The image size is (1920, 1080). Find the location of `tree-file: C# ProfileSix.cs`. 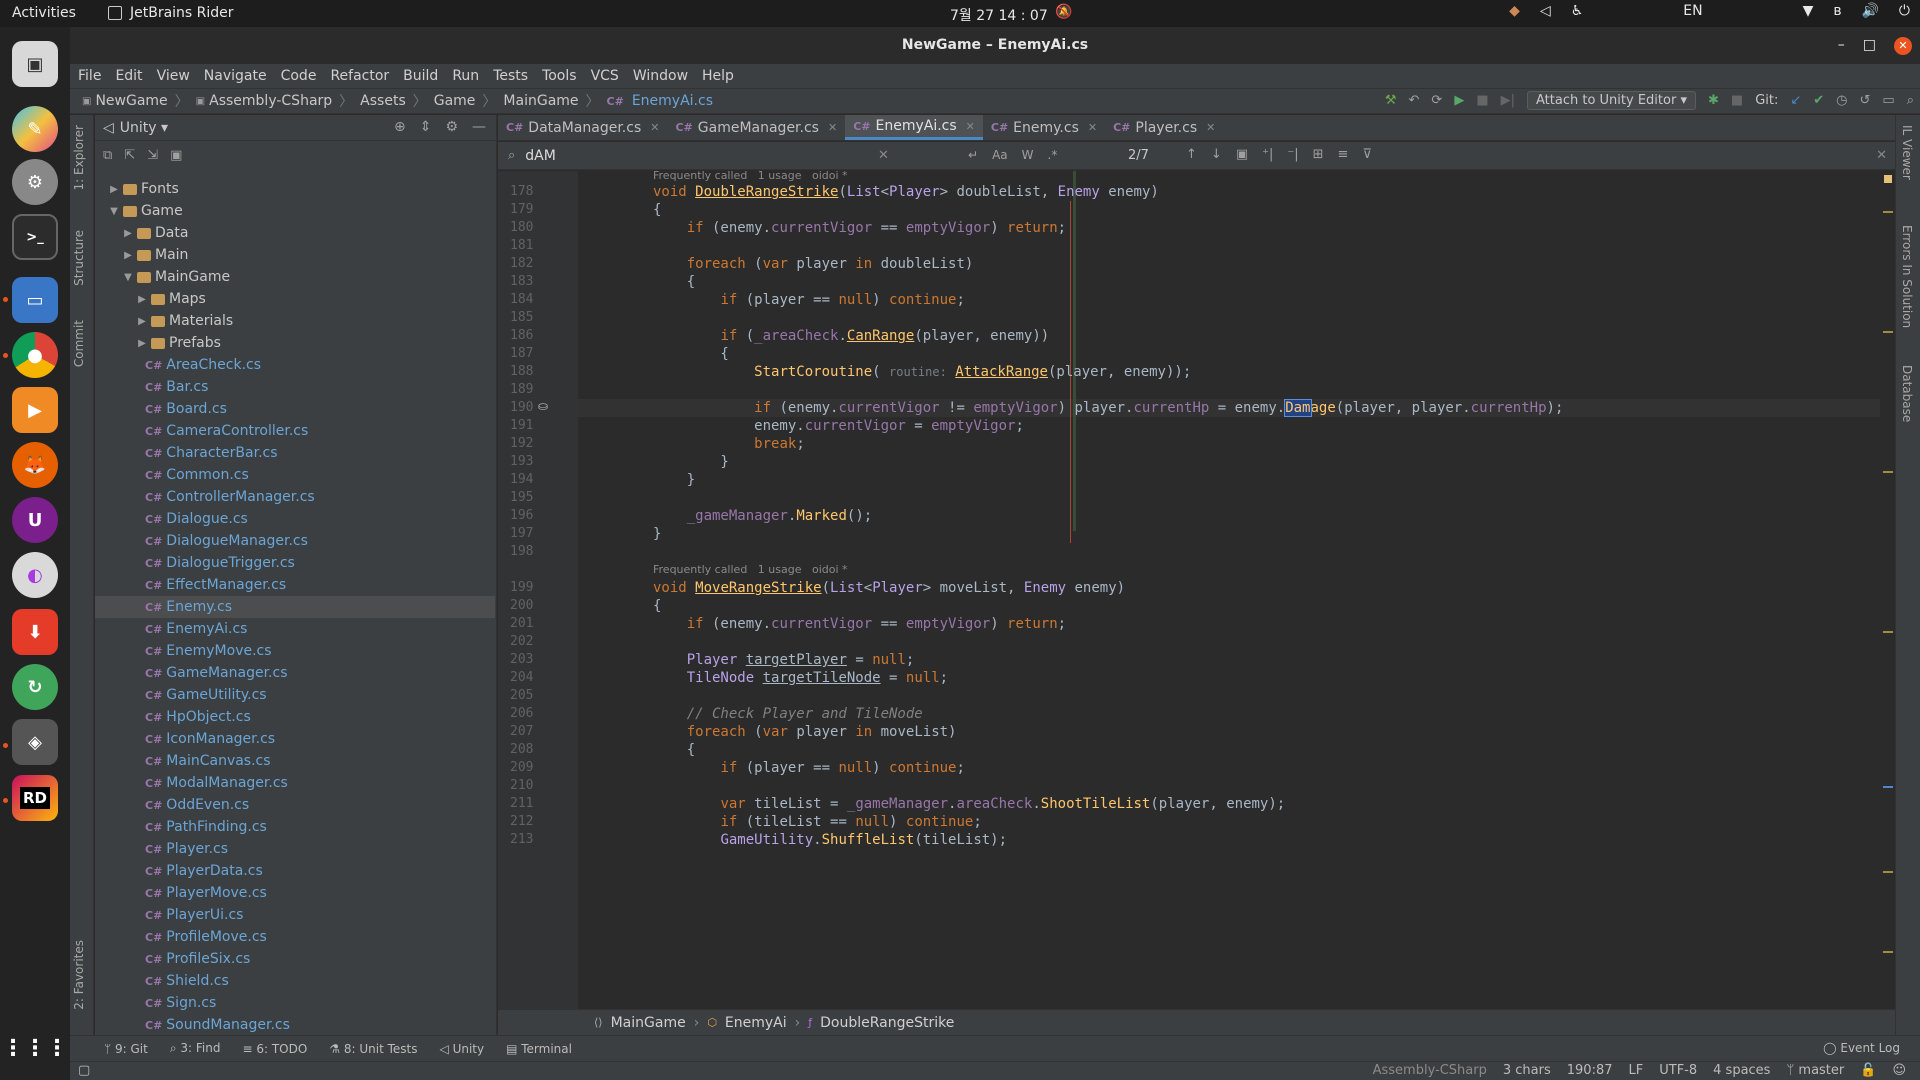

tree-file: C# ProfileSix.cs is located at coordinates (295, 959).